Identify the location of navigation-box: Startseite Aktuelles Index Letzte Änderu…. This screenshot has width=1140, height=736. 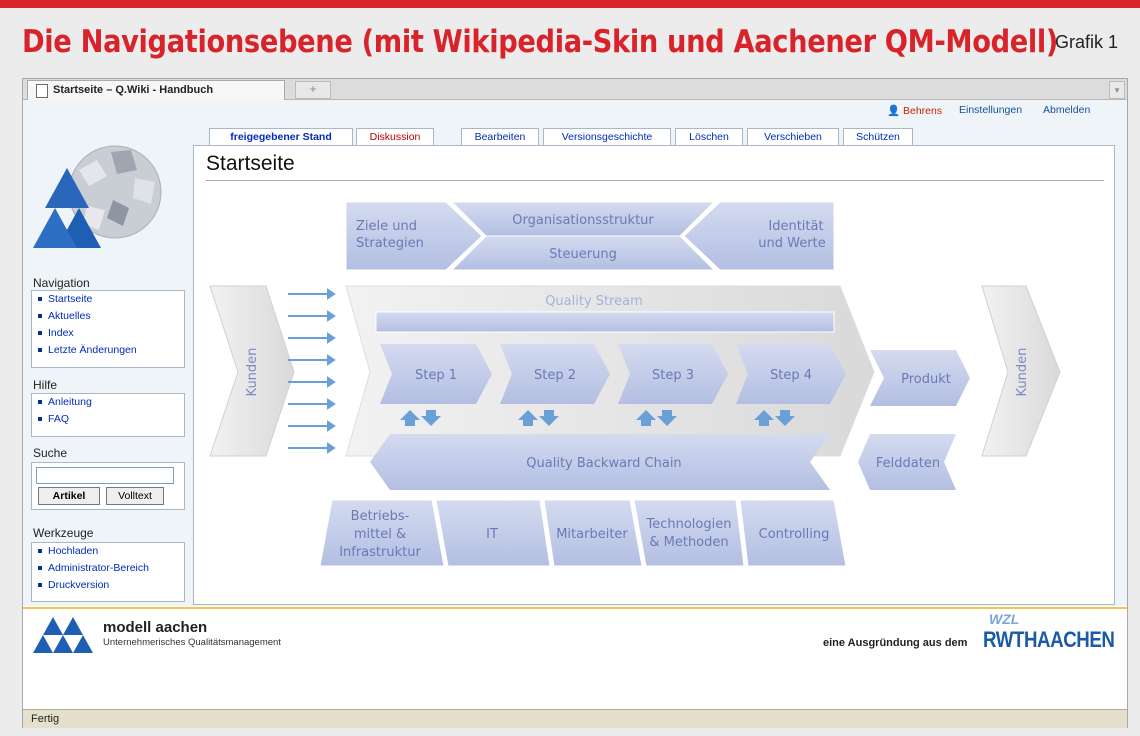
(108, 329).